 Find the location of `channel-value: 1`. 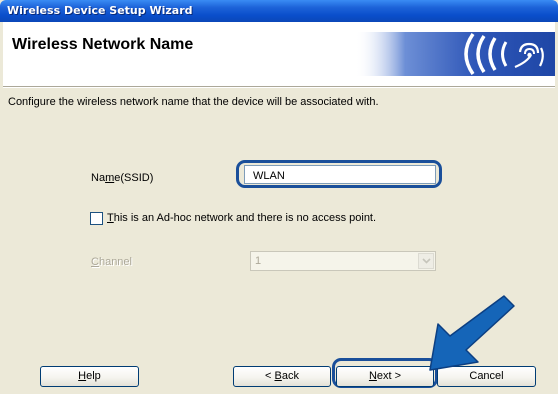

channel-value: 1 is located at coordinates (258, 261).